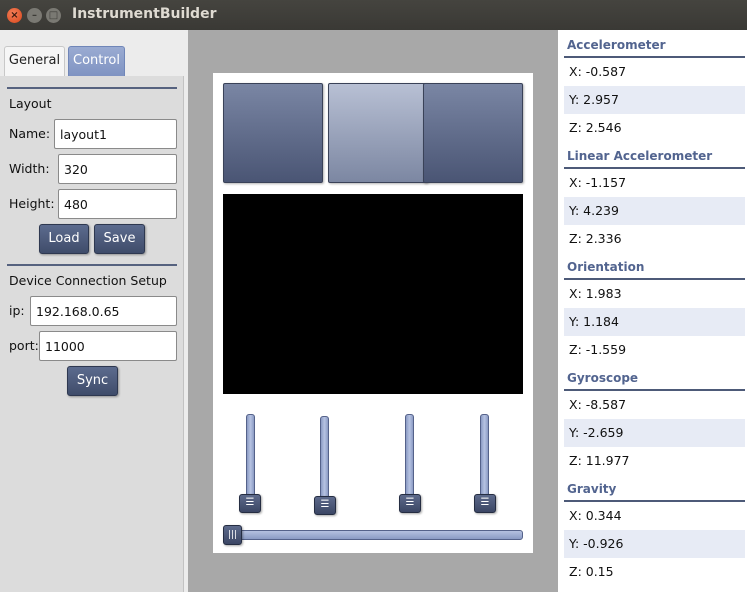 Image resolution: width=747 pixels, height=592 pixels. I want to click on maximize-icon: □, so click(53, 15).